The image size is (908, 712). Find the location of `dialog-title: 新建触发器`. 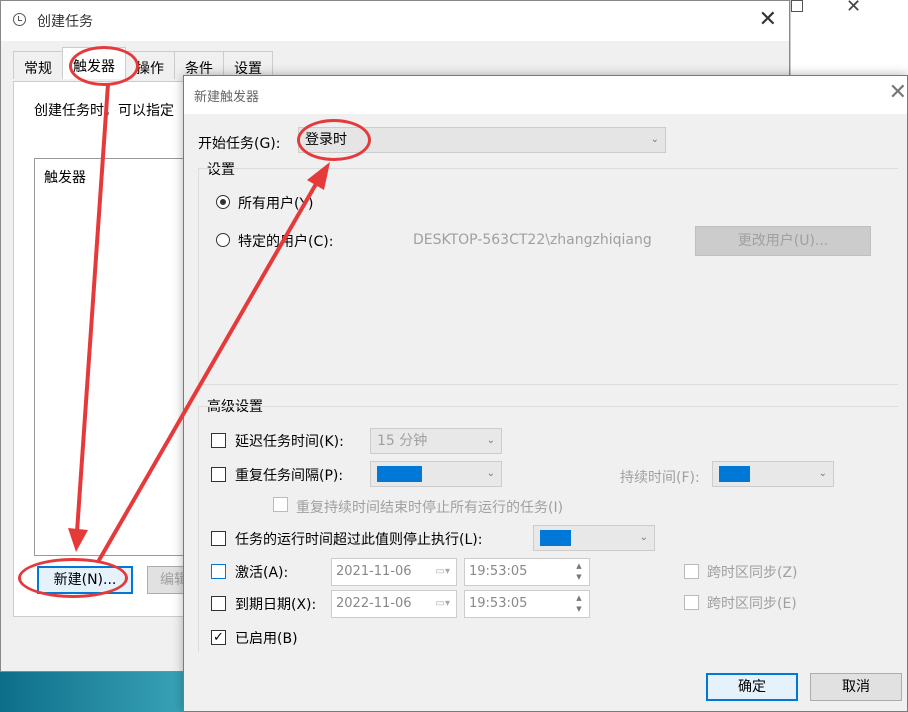

dialog-title: 新建触发器 is located at coordinates (227, 97).